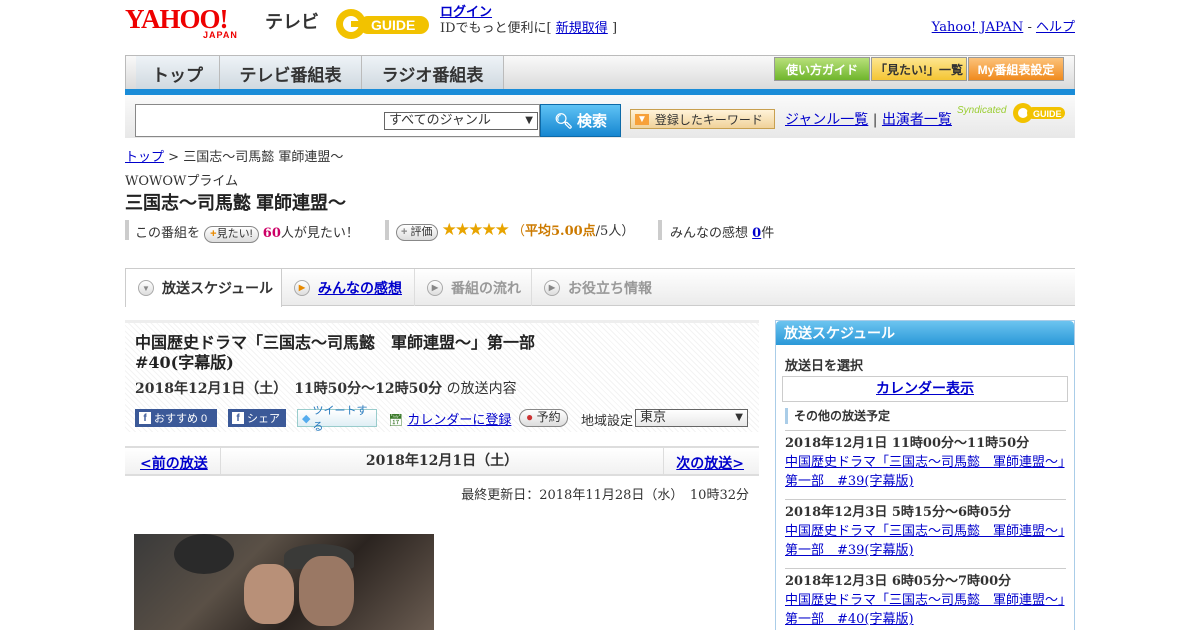  I want to click on fb-share-button: f シェア, so click(257, 418).